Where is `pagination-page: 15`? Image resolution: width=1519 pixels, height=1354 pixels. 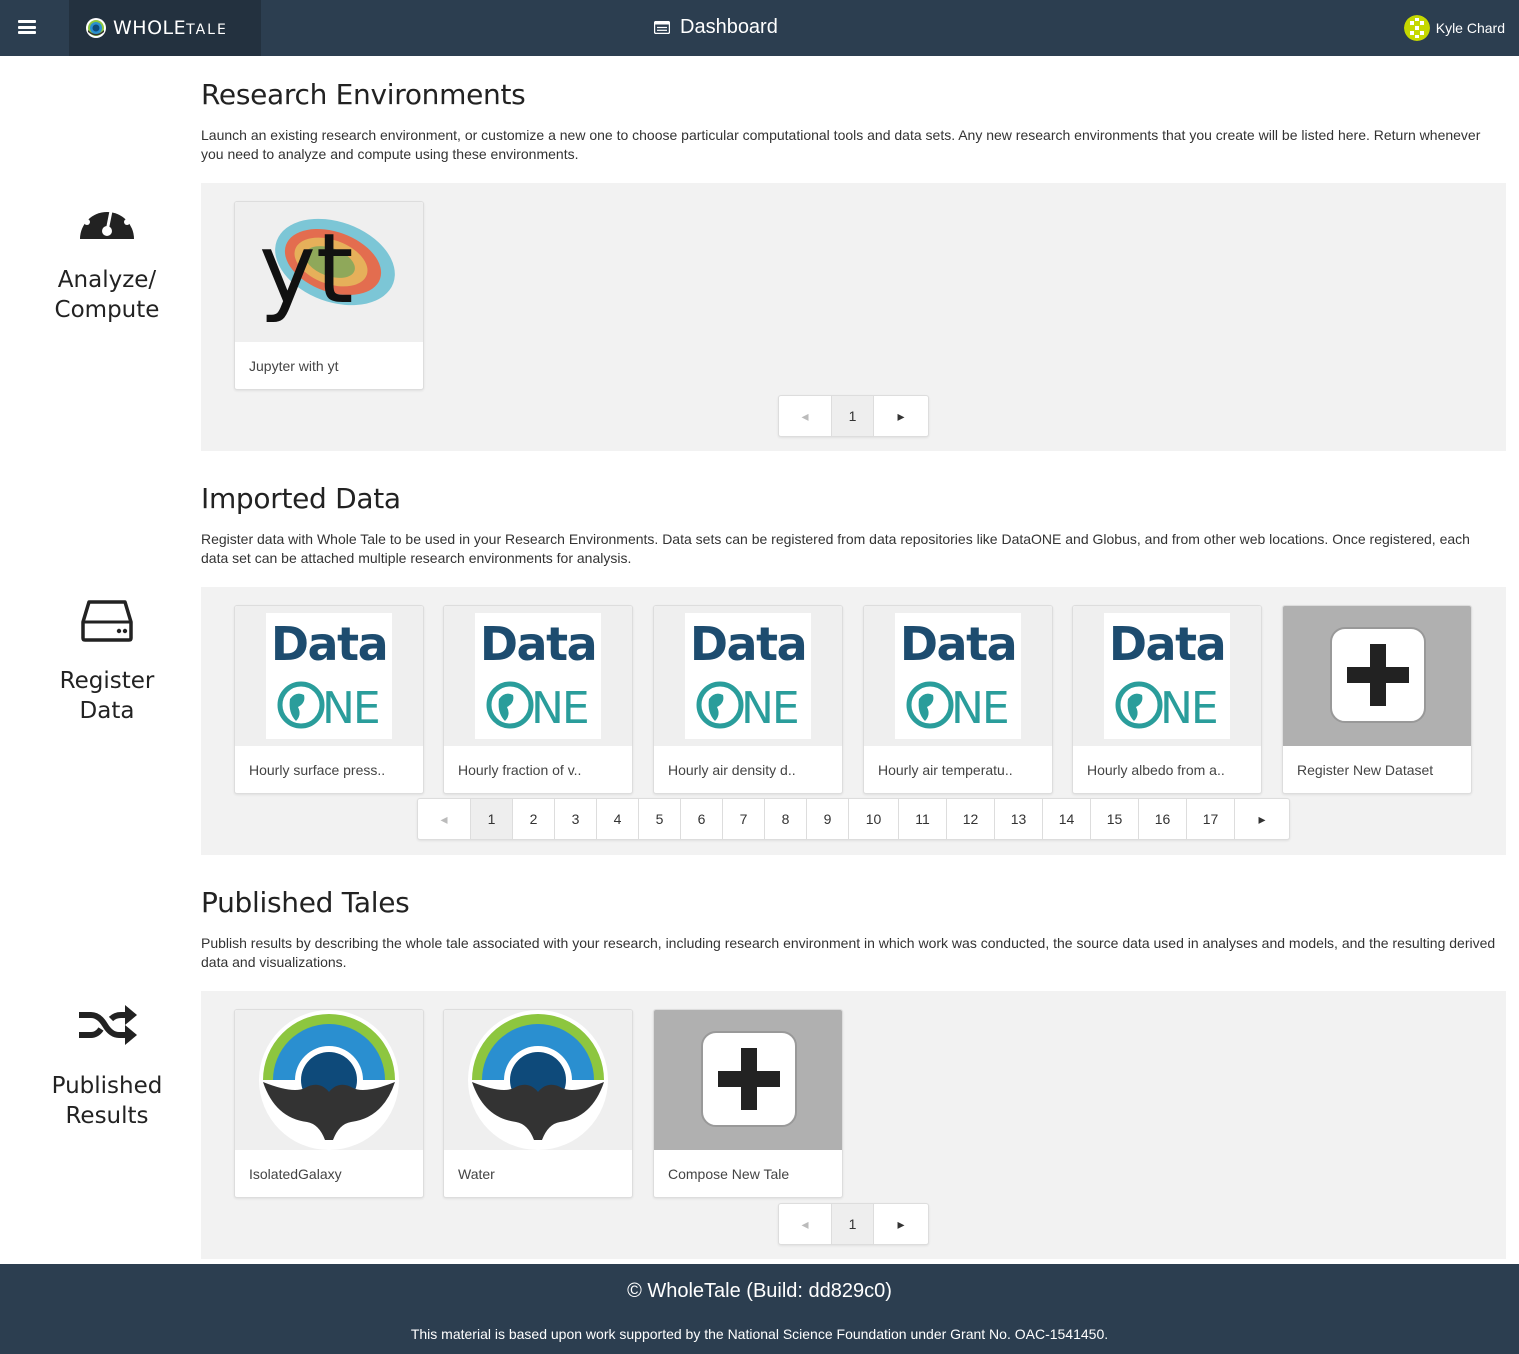 pagination-page: 15 is located at coordinates (1115, 819).